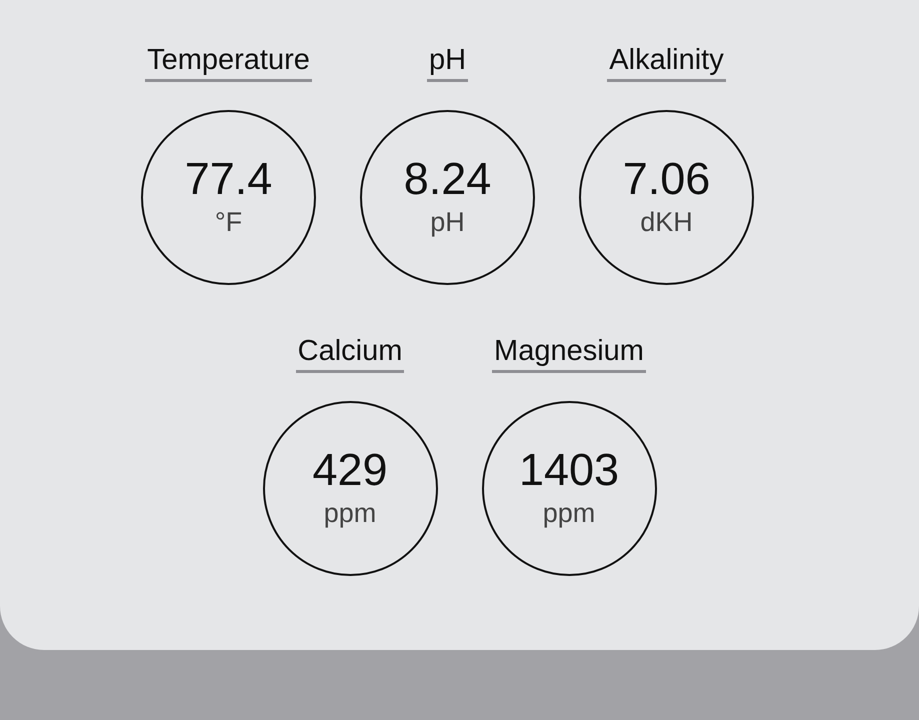 This screenshot has height=720, width=919. Describe the element at coordinates (569, 470) in the screenshot. I see `reading-value: 1403` at that location.